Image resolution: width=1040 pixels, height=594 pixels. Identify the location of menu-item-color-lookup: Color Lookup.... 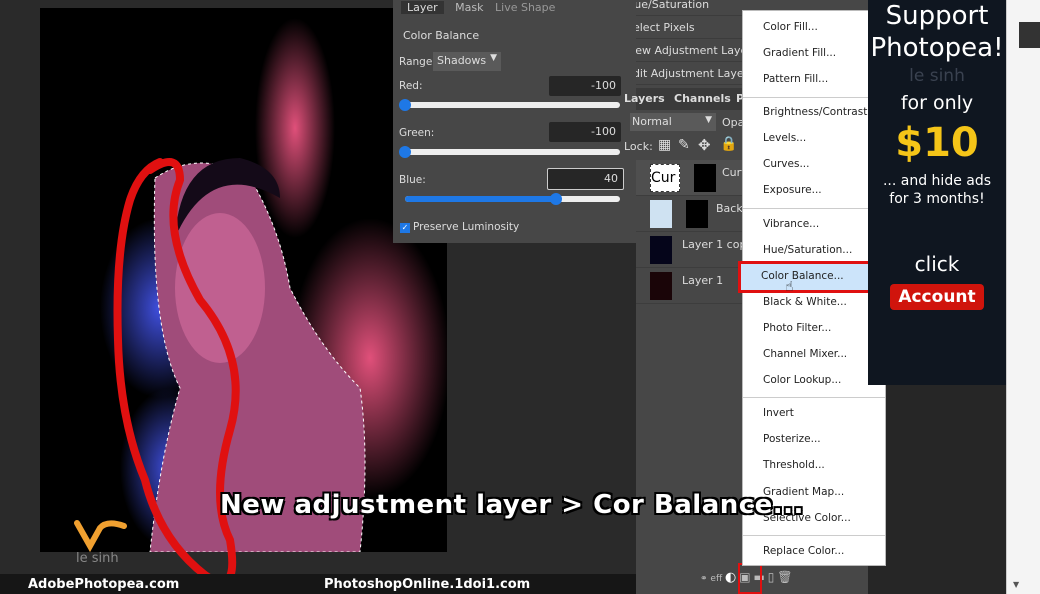
(814, 381).